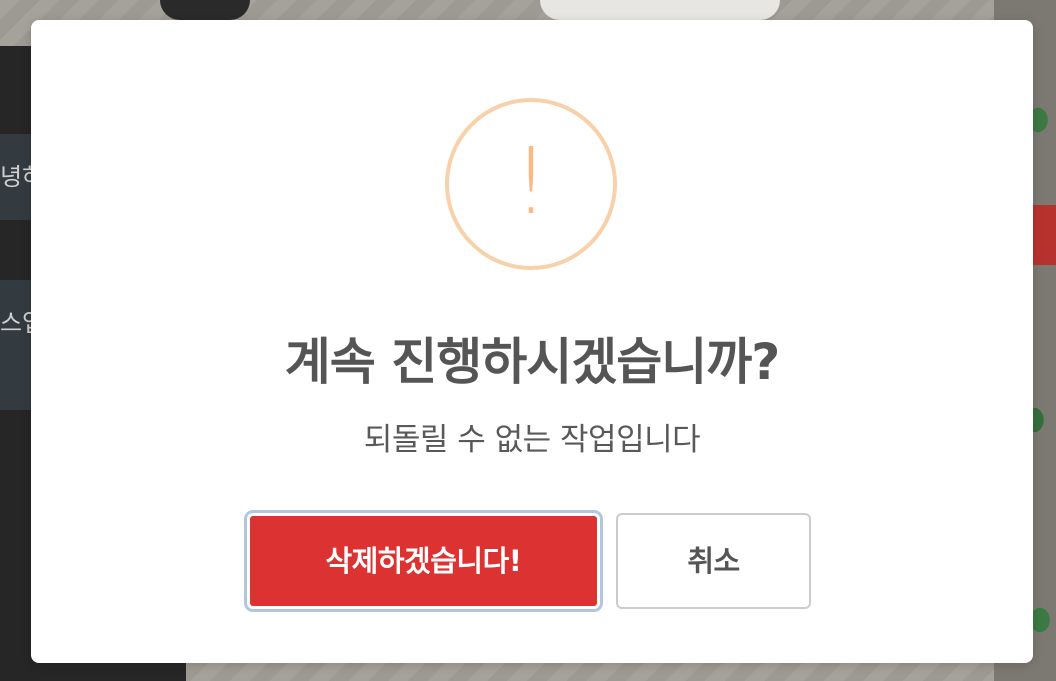  I want to click on exclamation-mark: !, so click(531, 182).